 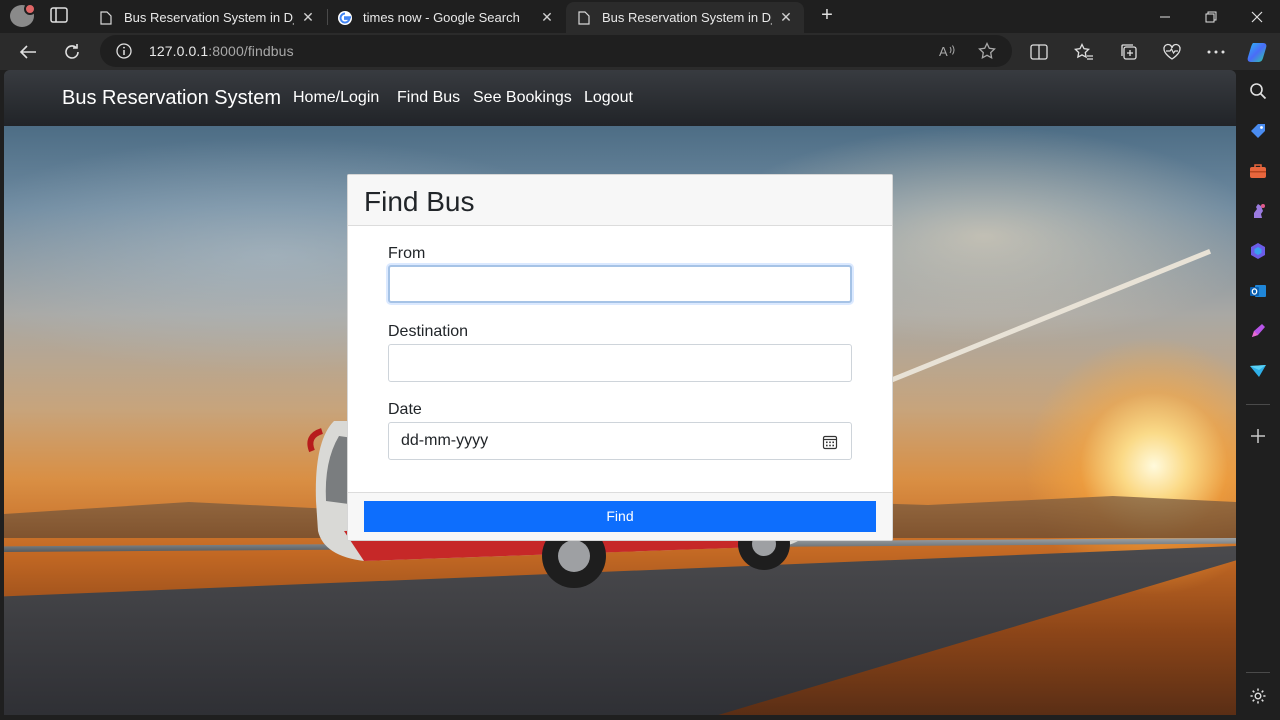 I want to click on date-label: Date, so click(x=405, y=409).